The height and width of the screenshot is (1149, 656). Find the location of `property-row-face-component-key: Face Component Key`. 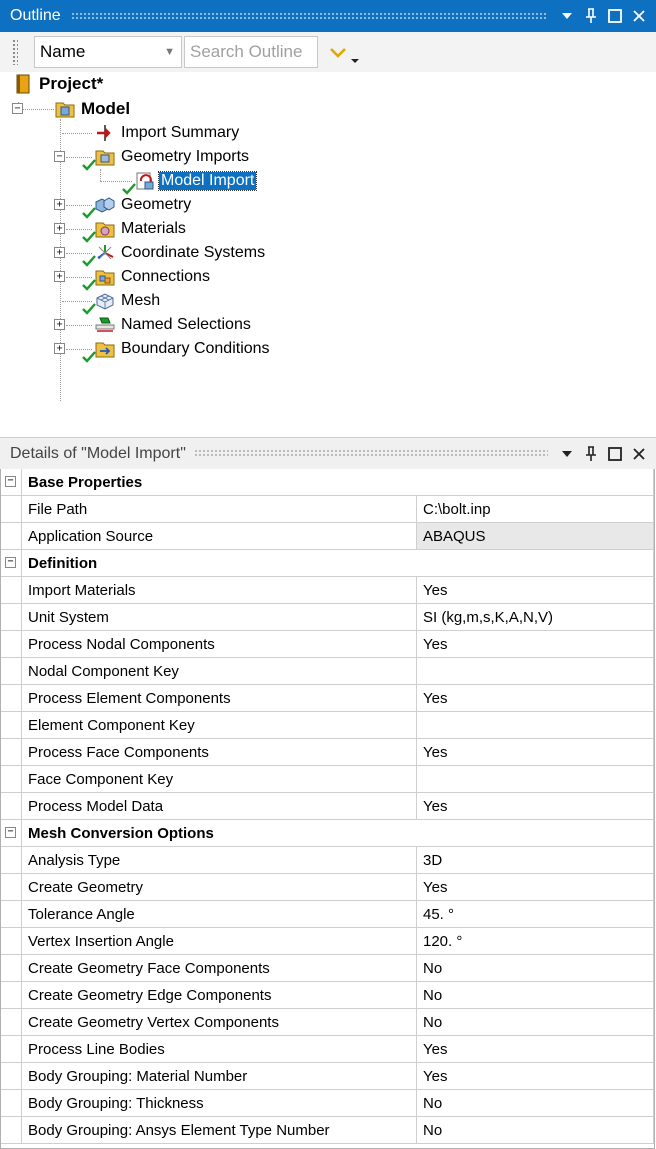

property-row-face-component-key: Face Component Key is located at coordinates (327, 779).